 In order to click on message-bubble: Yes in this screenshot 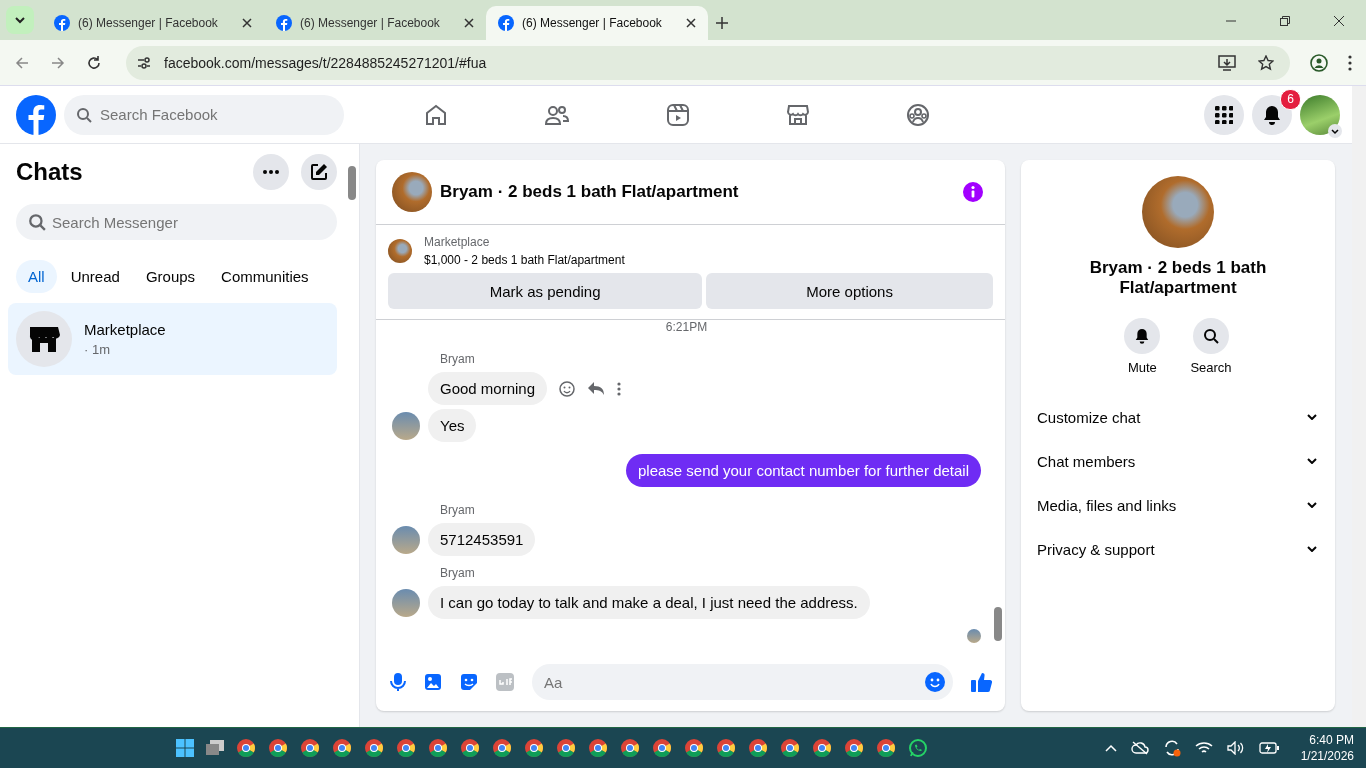, I will do `click(452, 425)`.